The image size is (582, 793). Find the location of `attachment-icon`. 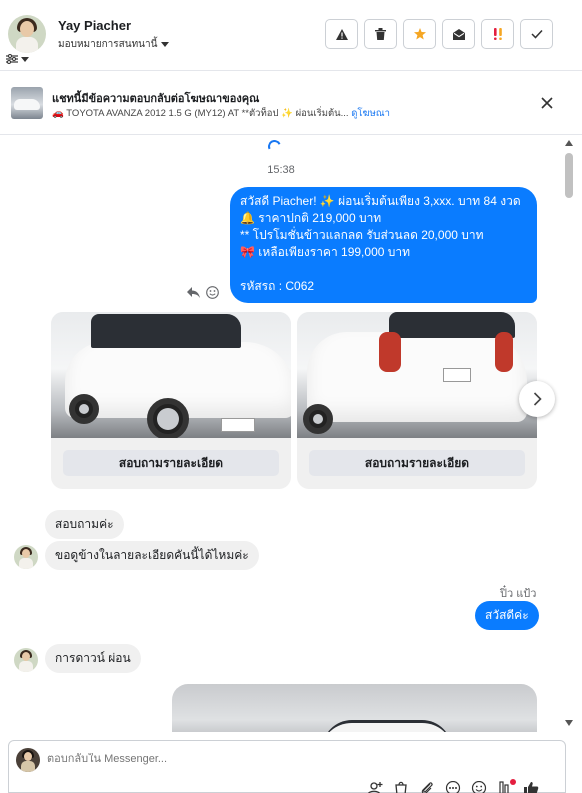

attachment-icon is located at coordinates (427, 787).